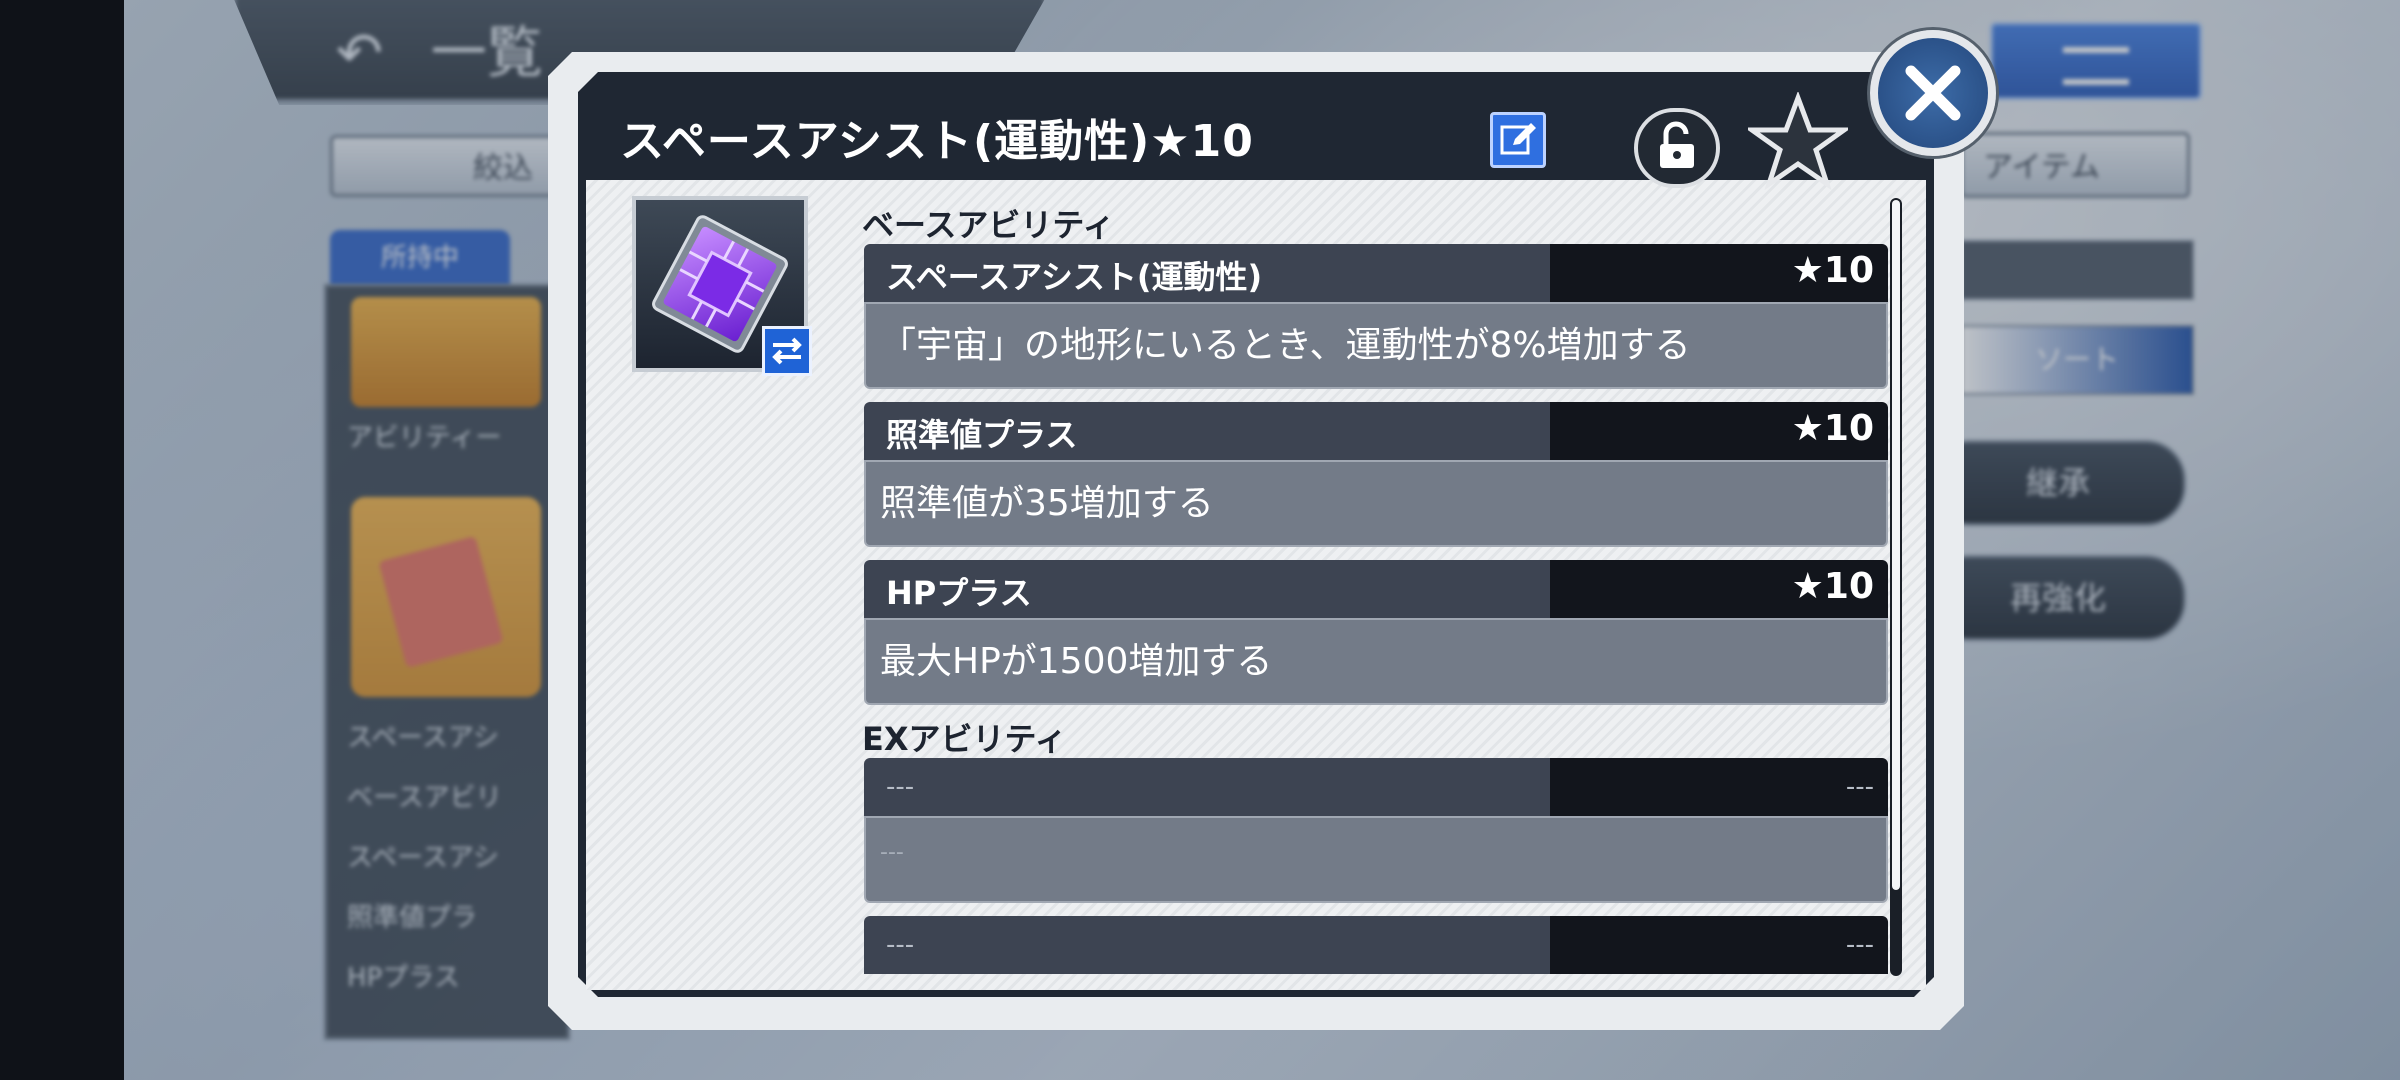 The image size is (2400, 1080). Describe the element at coordinates (1376, 661) in the screenshot. I see `ability-body: 最大HPが1500増加する` at that location.